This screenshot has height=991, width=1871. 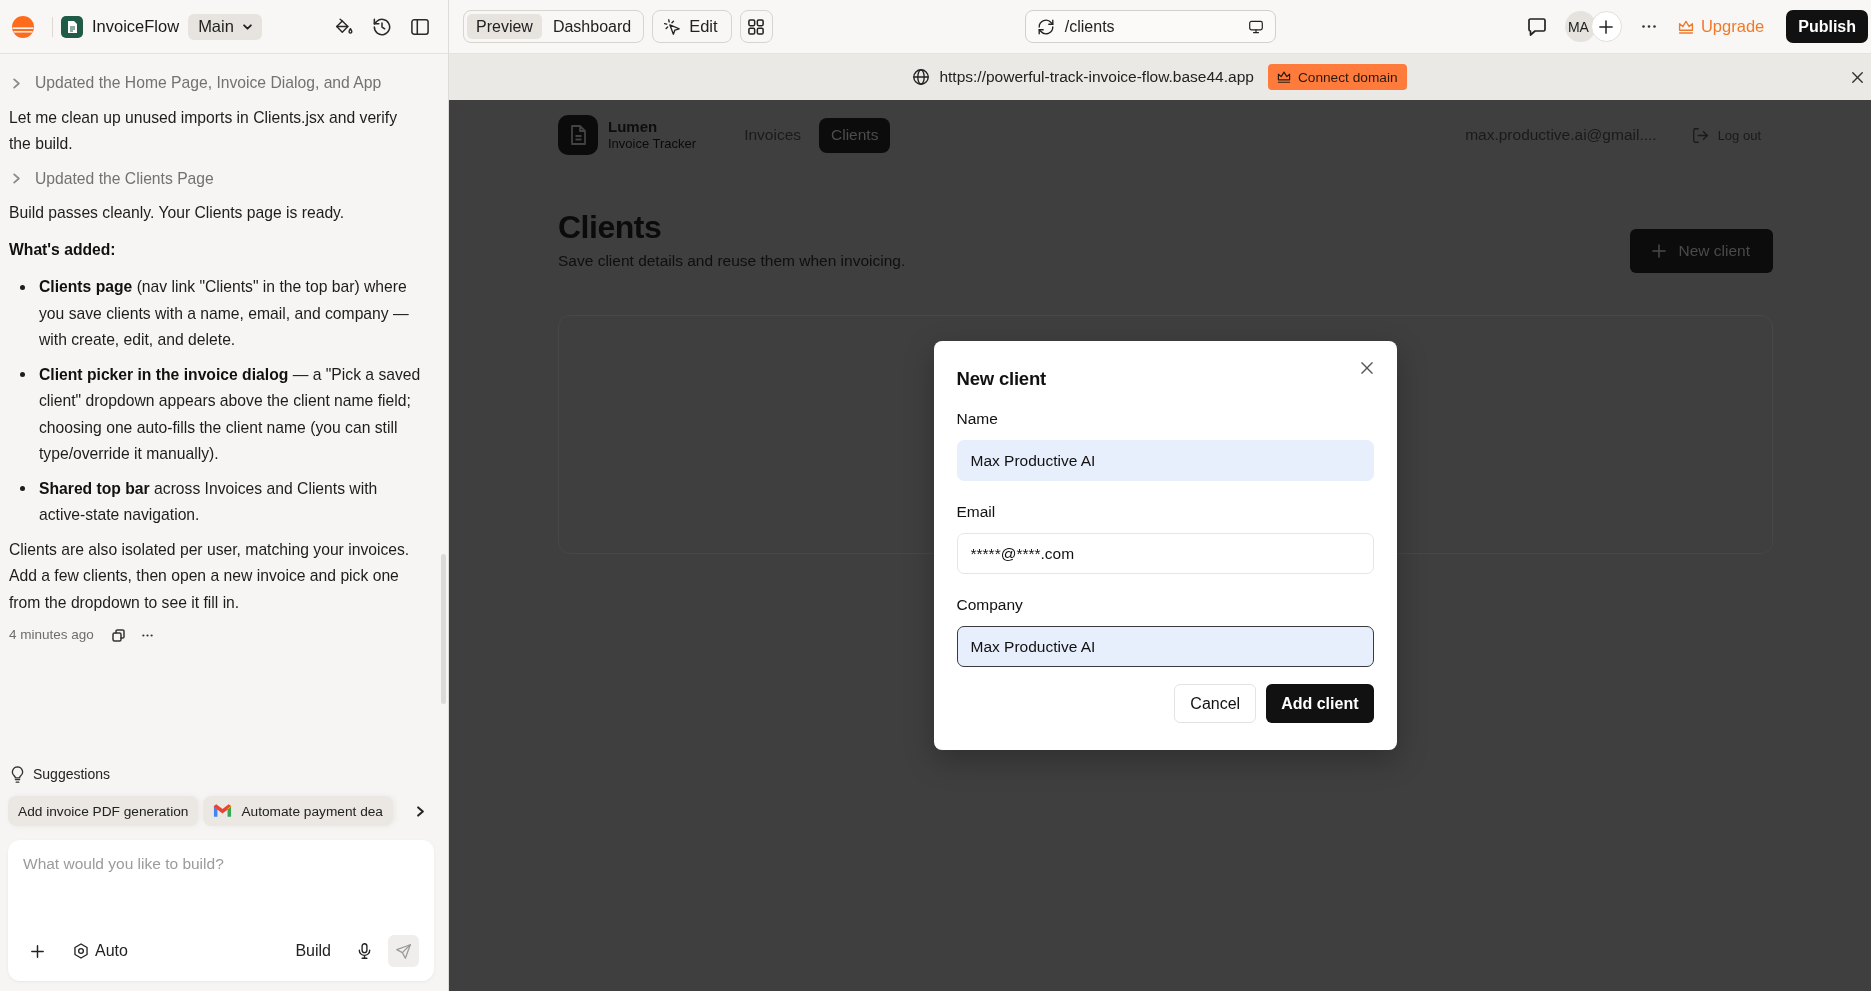 I want to click on view-tab: Preview, so click(x=504, y=26).